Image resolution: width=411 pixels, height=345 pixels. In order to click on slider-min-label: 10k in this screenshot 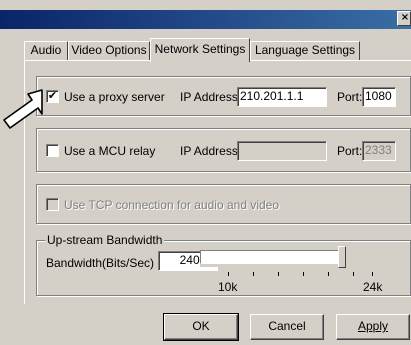, I will do `click(228, 287)`.